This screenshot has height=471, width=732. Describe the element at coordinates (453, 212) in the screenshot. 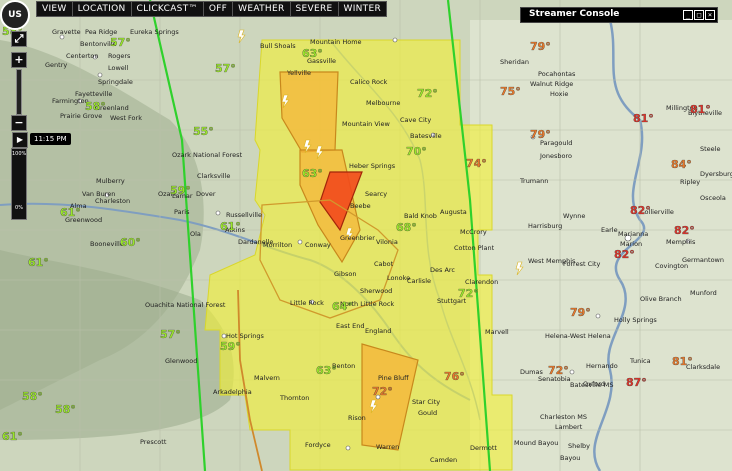

I see `city-label: Augusta` at that location.